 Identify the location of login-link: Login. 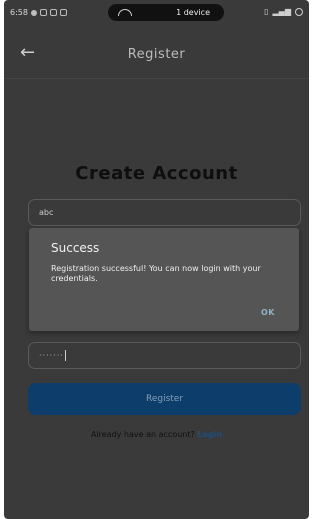
(209, 434).